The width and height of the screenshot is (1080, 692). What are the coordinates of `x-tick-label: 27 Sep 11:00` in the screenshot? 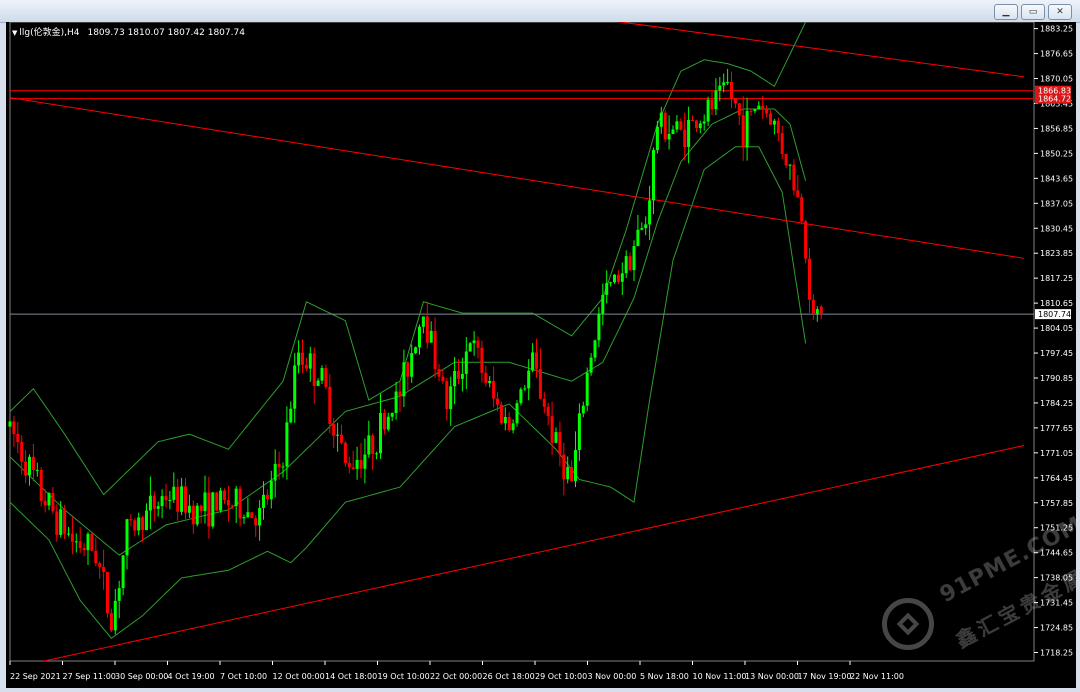 It's located at (89, 676).